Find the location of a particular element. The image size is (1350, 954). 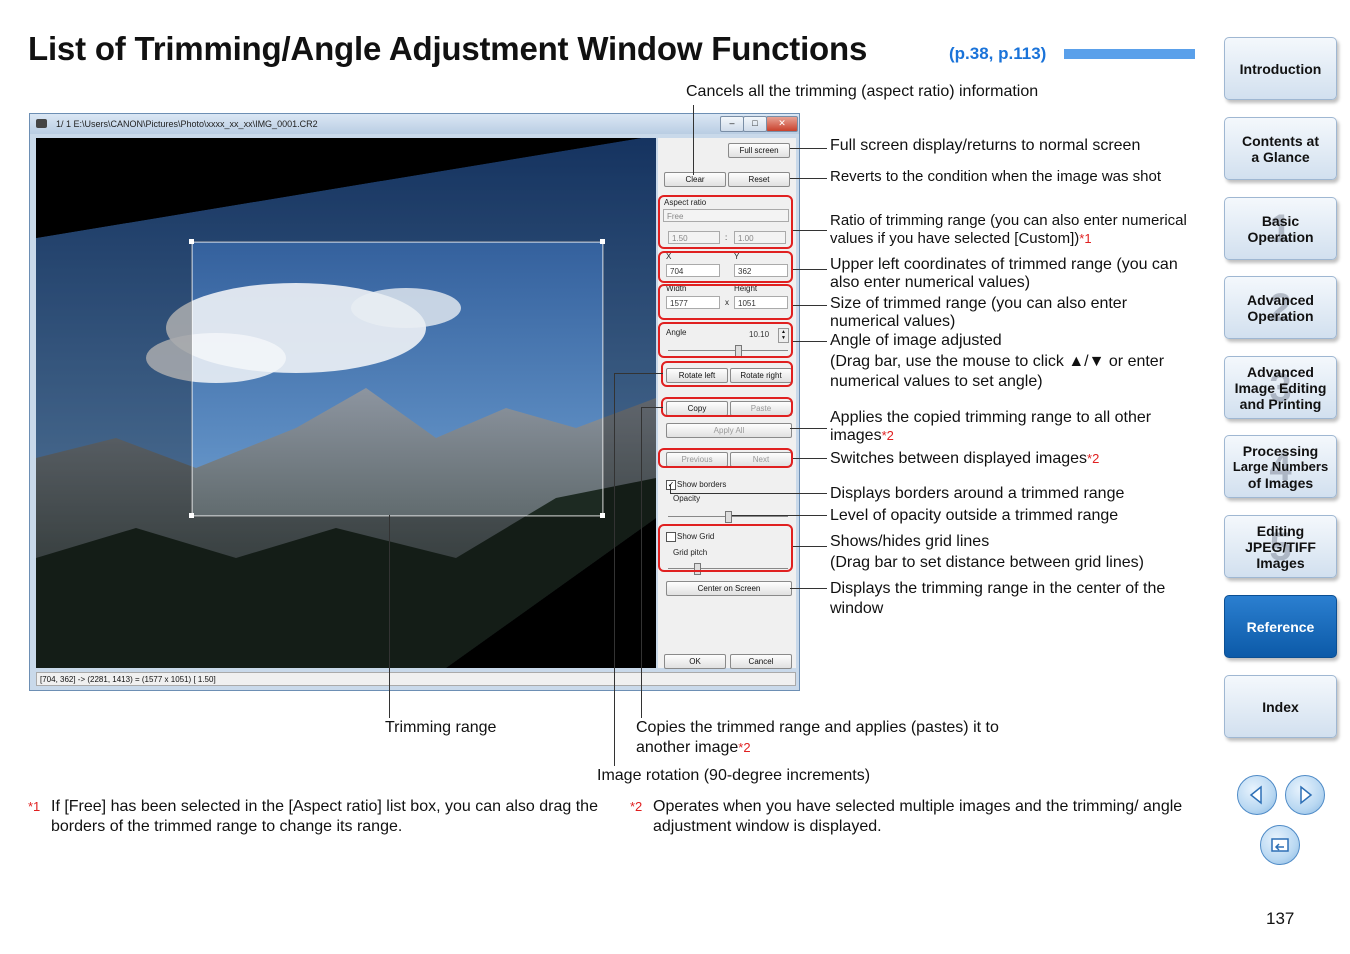

return-button is located at coordinates (1280, 845).